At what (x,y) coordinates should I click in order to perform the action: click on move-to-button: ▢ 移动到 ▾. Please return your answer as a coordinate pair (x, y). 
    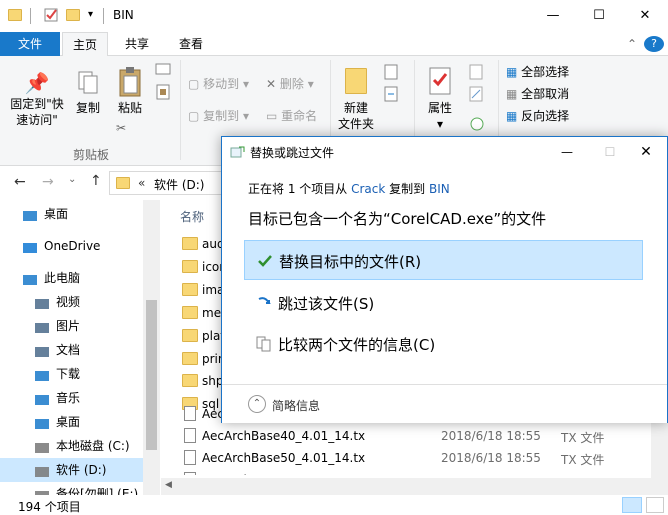
    Looking at the image, I should click on (223, 84).